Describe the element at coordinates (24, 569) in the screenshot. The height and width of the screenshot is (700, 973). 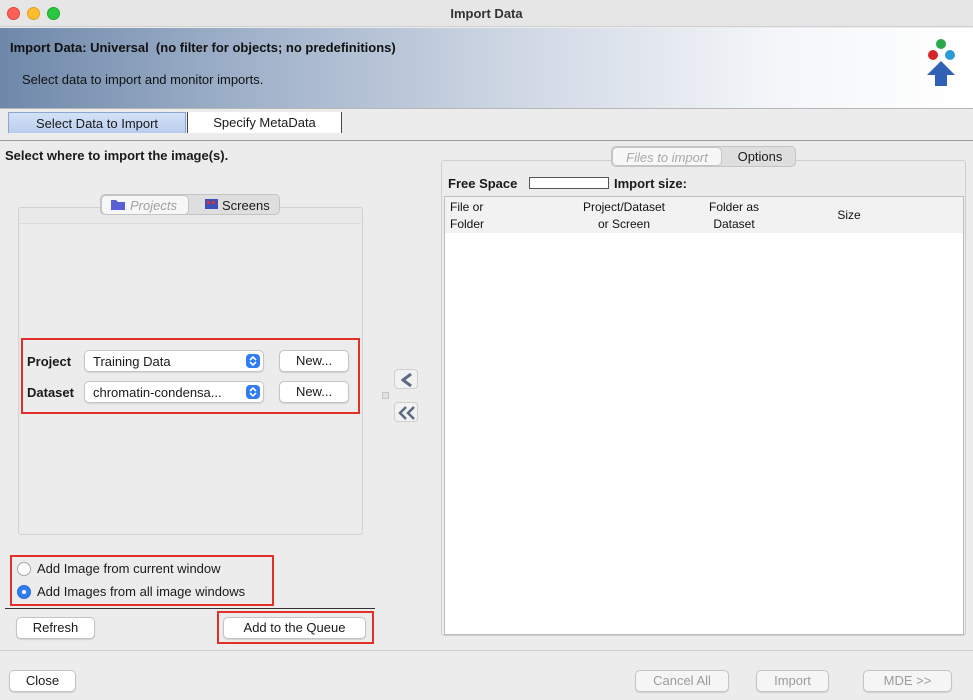
I see `radio-current-window` at that location.